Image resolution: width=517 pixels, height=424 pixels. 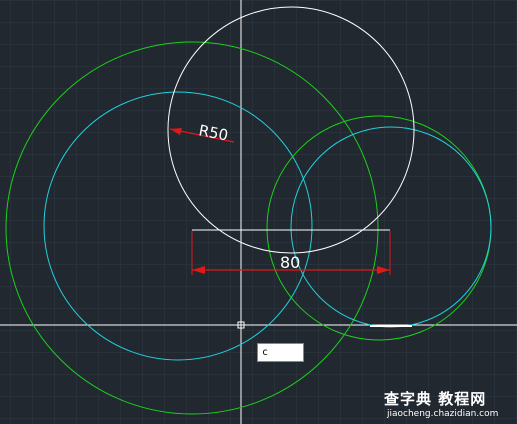 What do you see at coordinates (280, 352) in the screenshot?
I see `dynamic-input-box: c` at bounding box center [280, 352].